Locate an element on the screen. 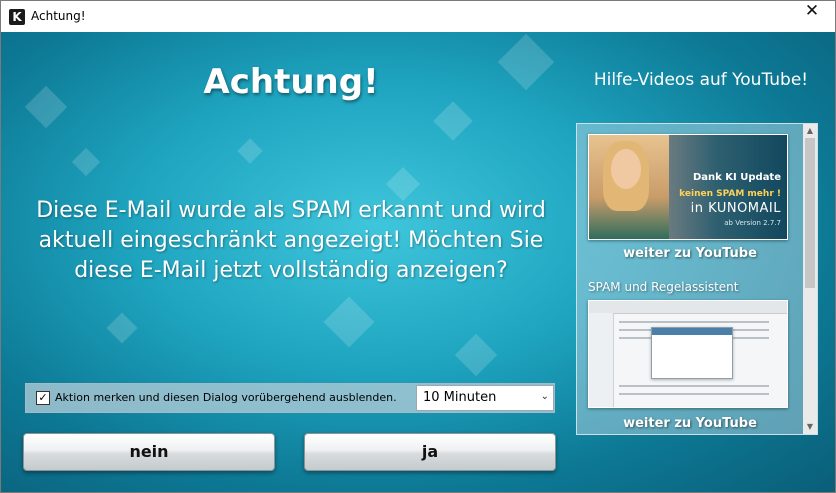  duration-select: 10 Minuten ⌄ is located at coordinates (485, 398).